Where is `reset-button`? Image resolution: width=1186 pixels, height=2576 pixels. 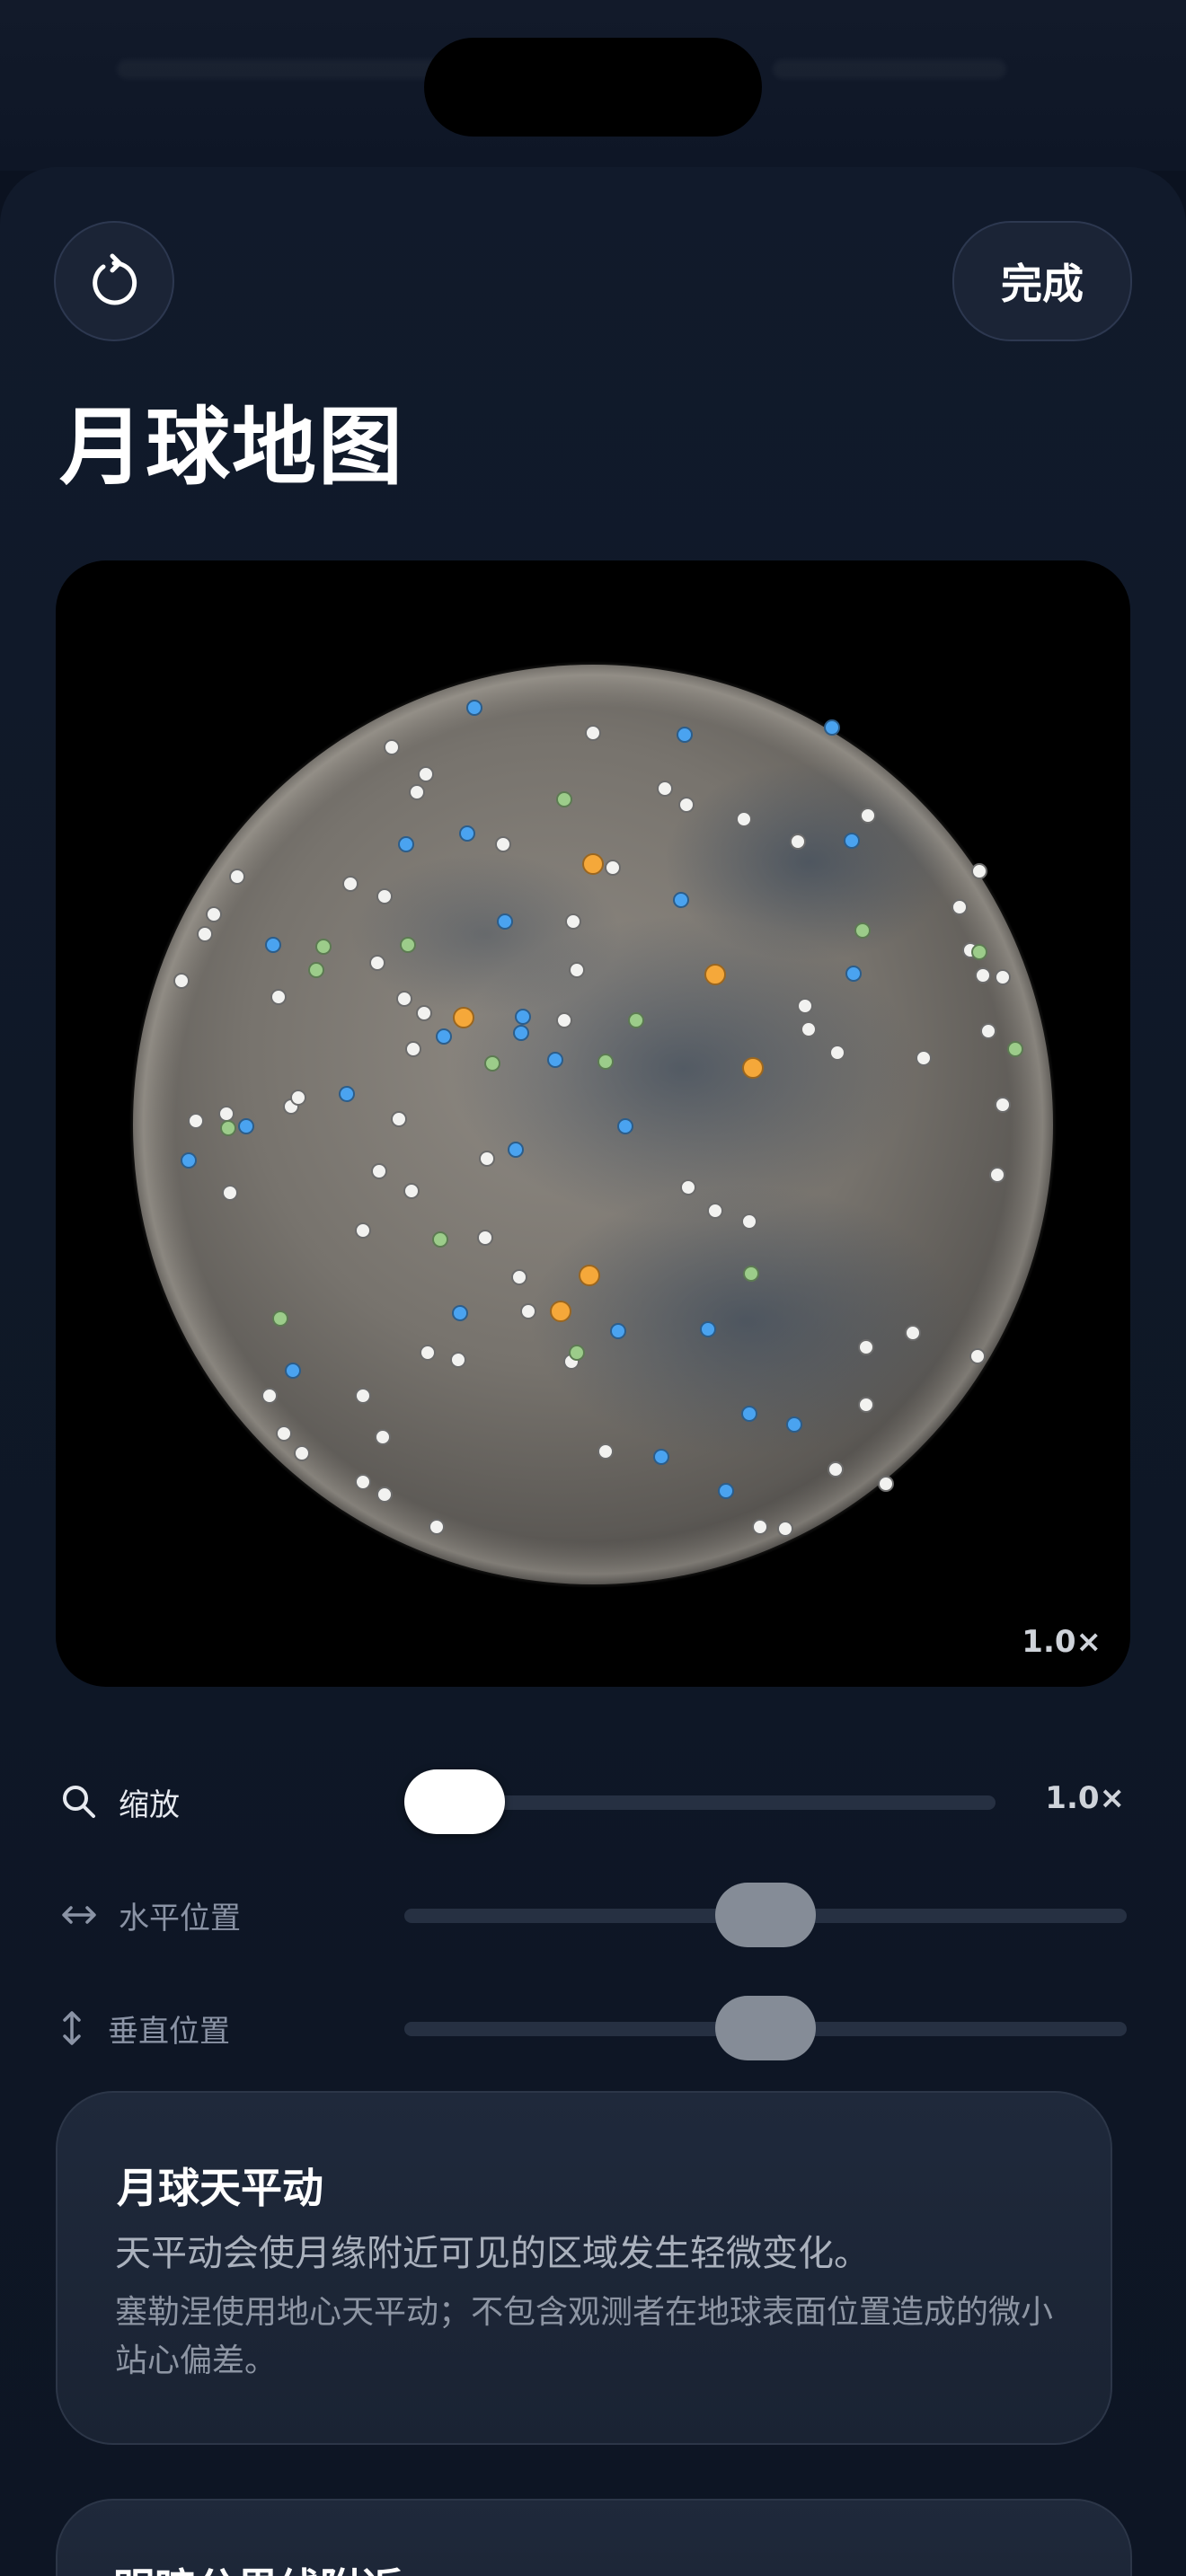
reset-button is located at coordinates (114, 281).